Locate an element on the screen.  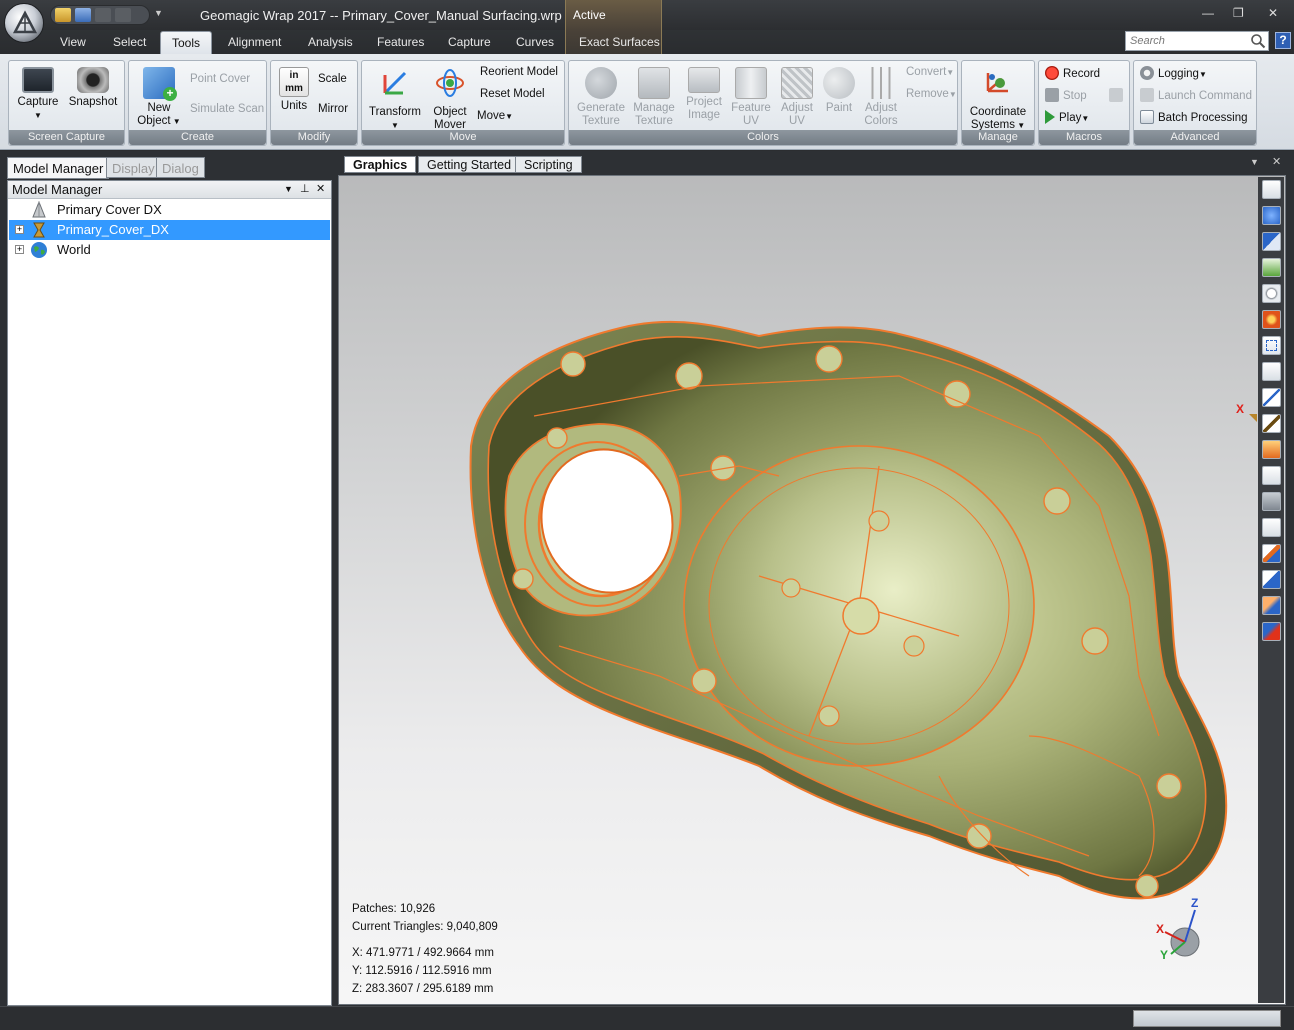
quick-access-dropdown-icon: ▼ is located at coordinates (158, 13).